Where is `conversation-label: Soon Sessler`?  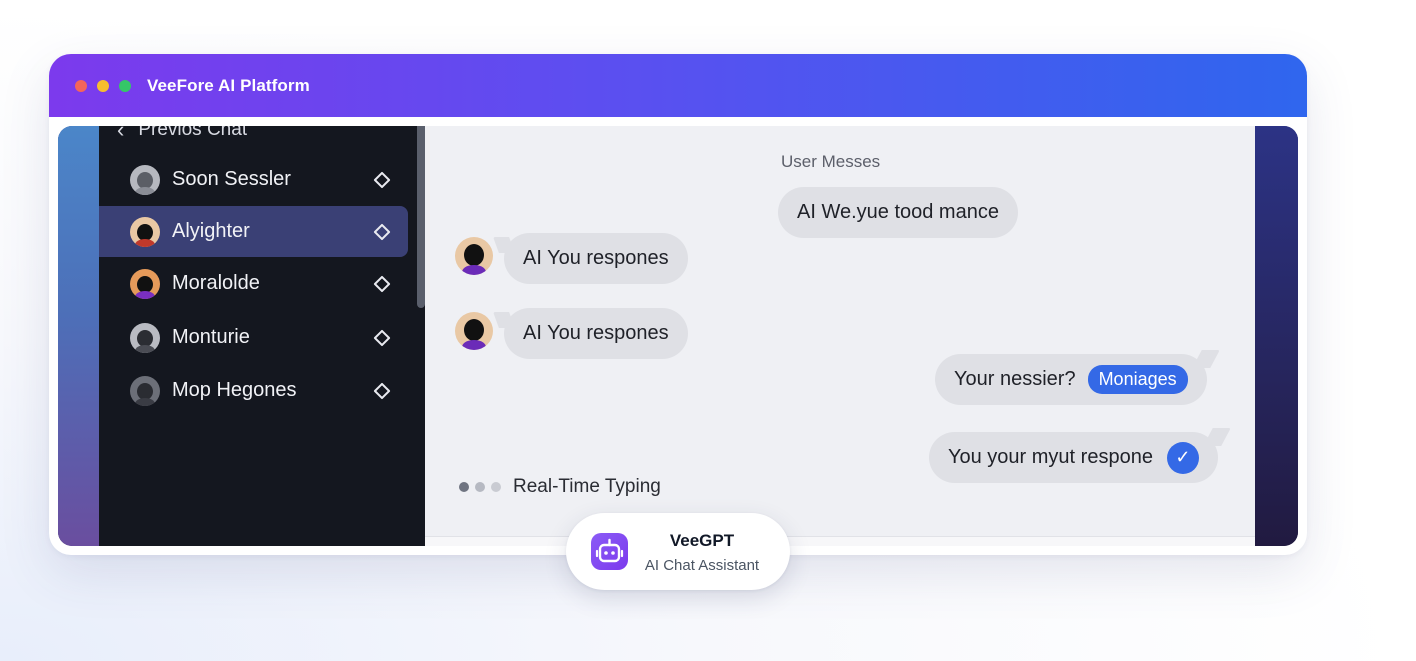 conversation-label: Soon Sessler is located at coordinates (231, 179).